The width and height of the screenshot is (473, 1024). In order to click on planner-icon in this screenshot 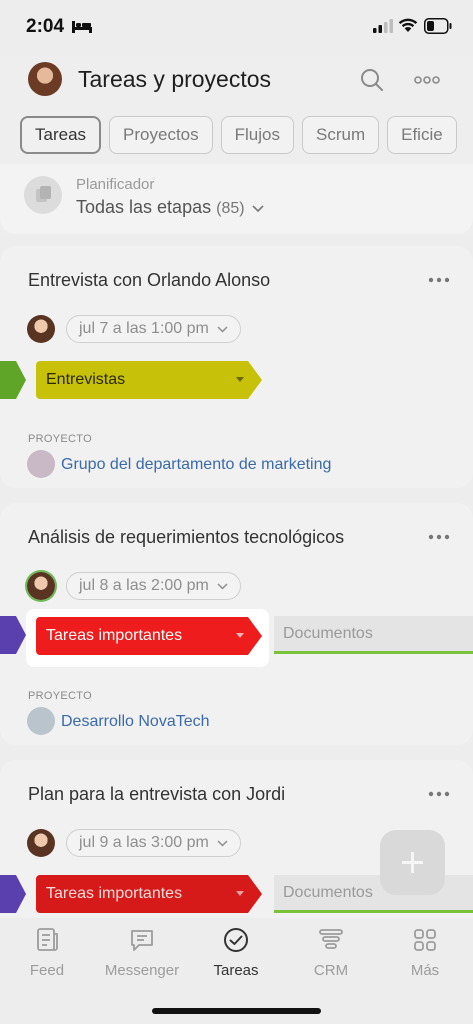, I will do `click(43, 195)`.